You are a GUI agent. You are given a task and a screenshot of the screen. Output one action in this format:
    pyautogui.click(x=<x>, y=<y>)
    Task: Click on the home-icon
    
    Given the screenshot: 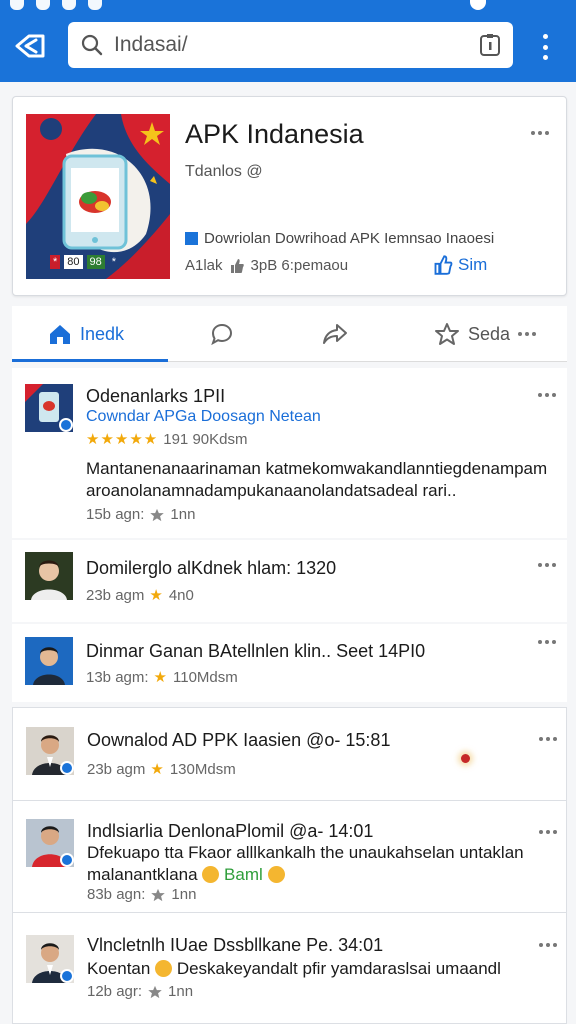 What is the action you would take?
    pyautogui.click(x=60, y=334)
    